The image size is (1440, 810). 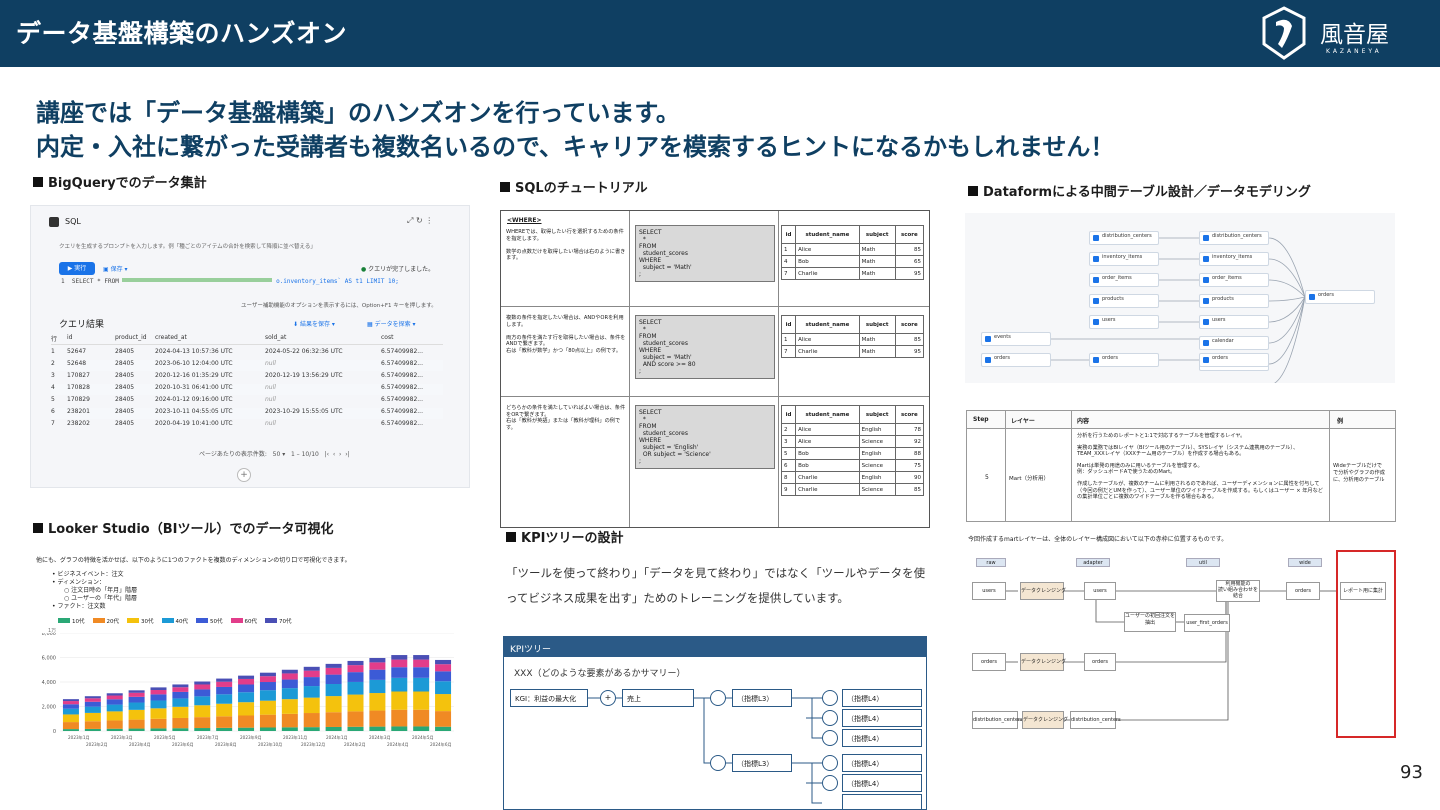 I want to click on table-cell: 2023-06-10 12:04:00 UTC, so click(x=194, y=363).